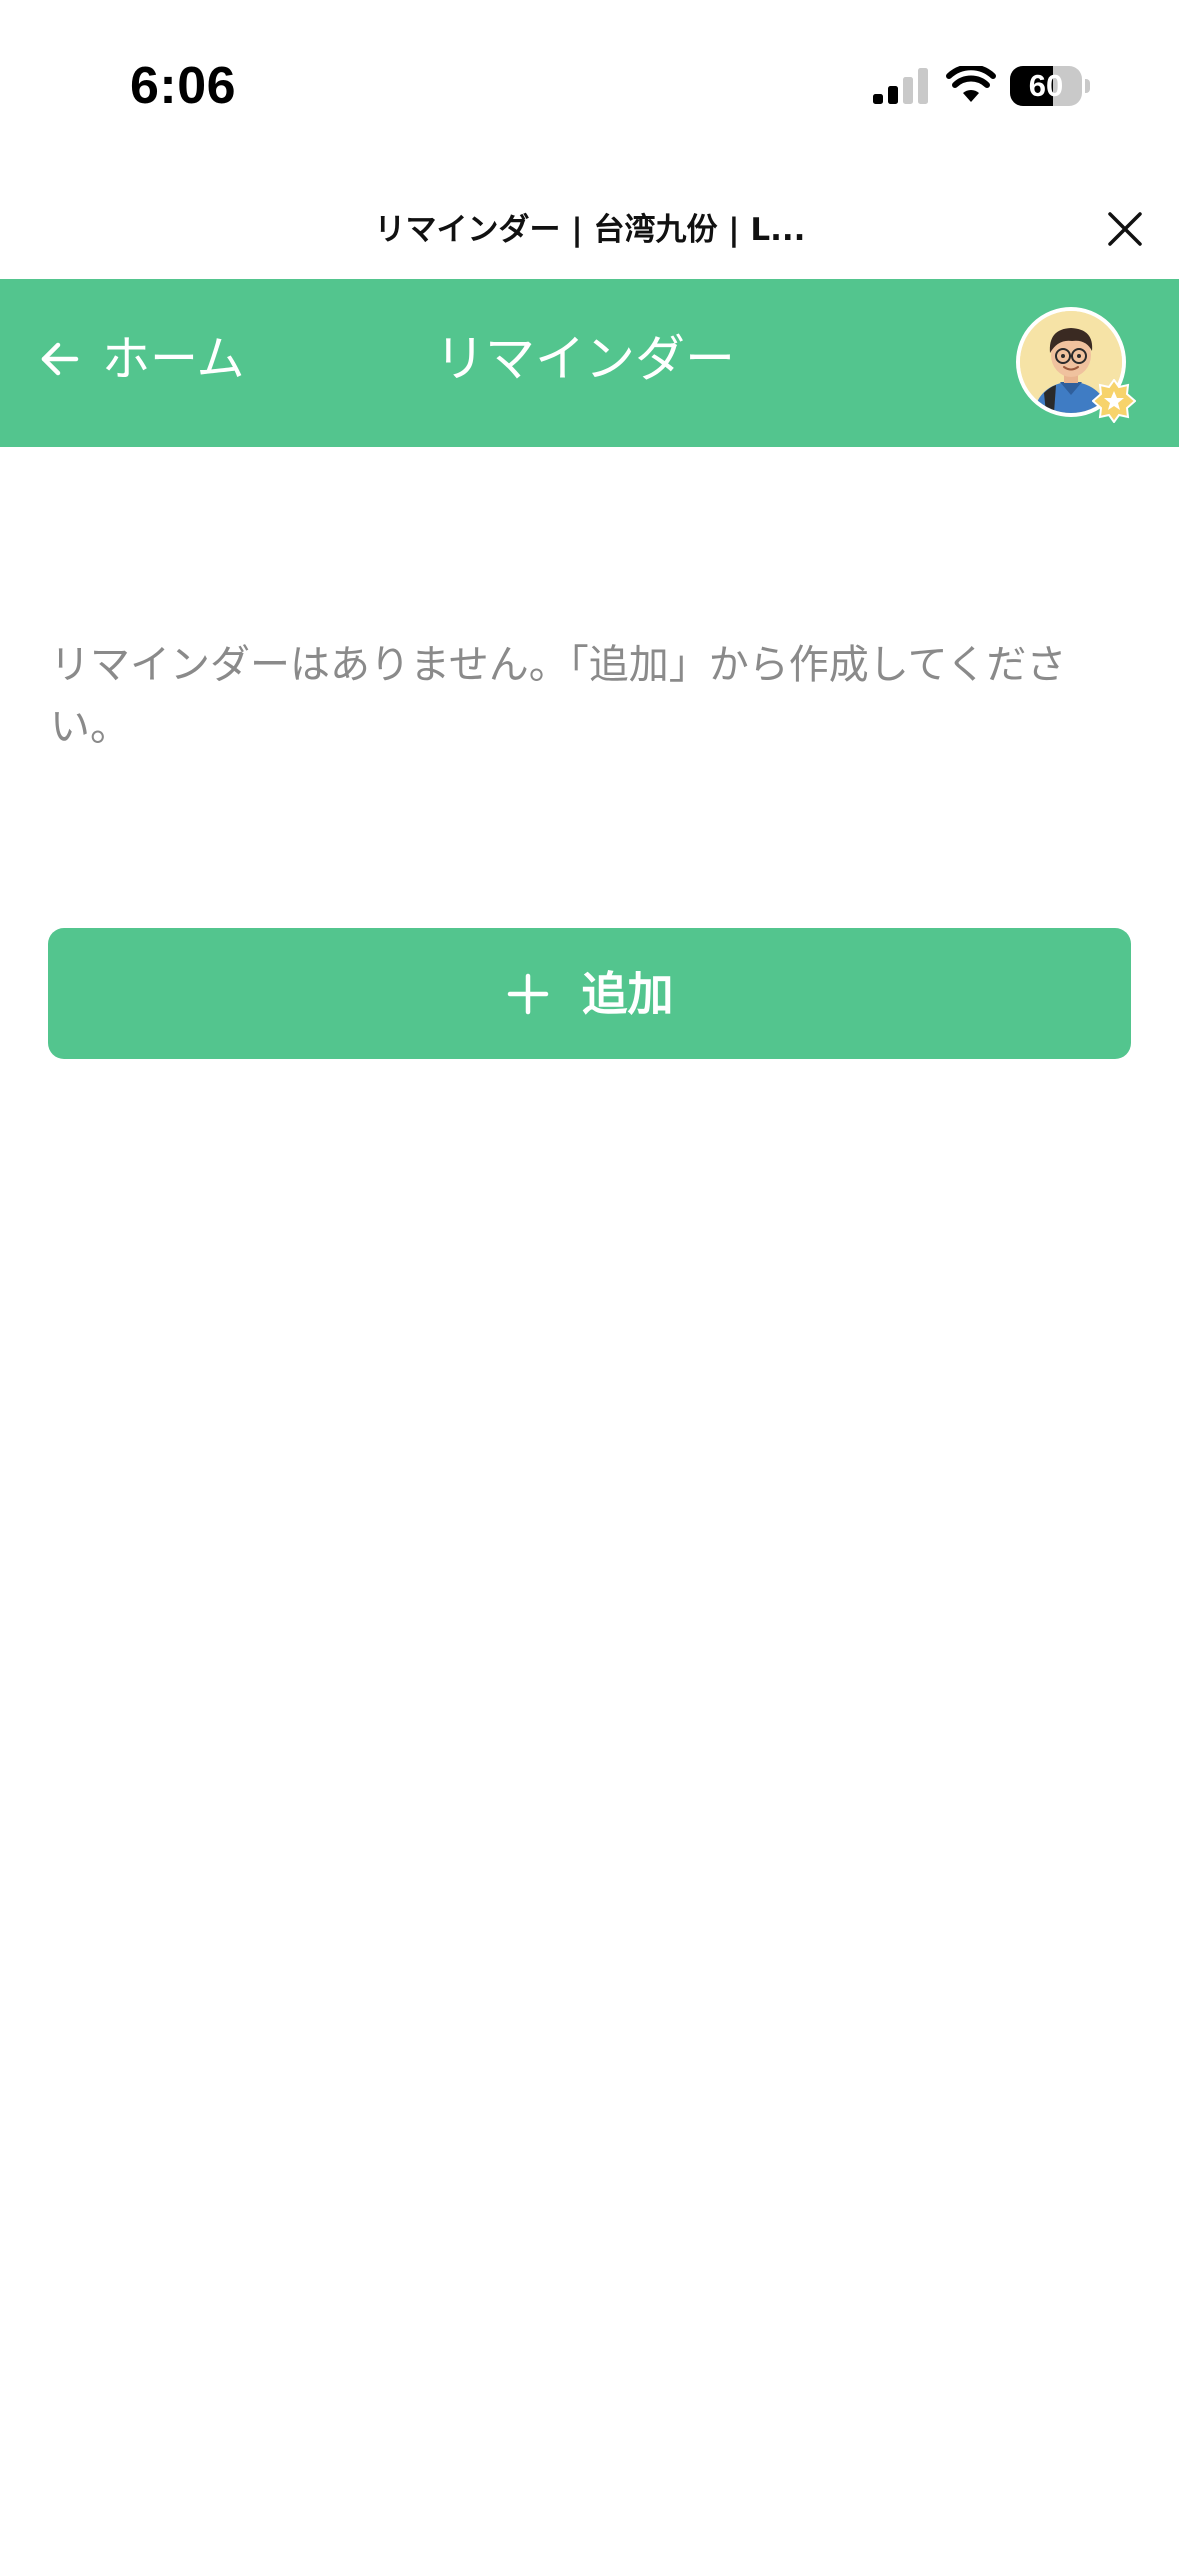 This screenshot has width=1179, height=2556. I want to click on avatar-button, so click(1076, 366).